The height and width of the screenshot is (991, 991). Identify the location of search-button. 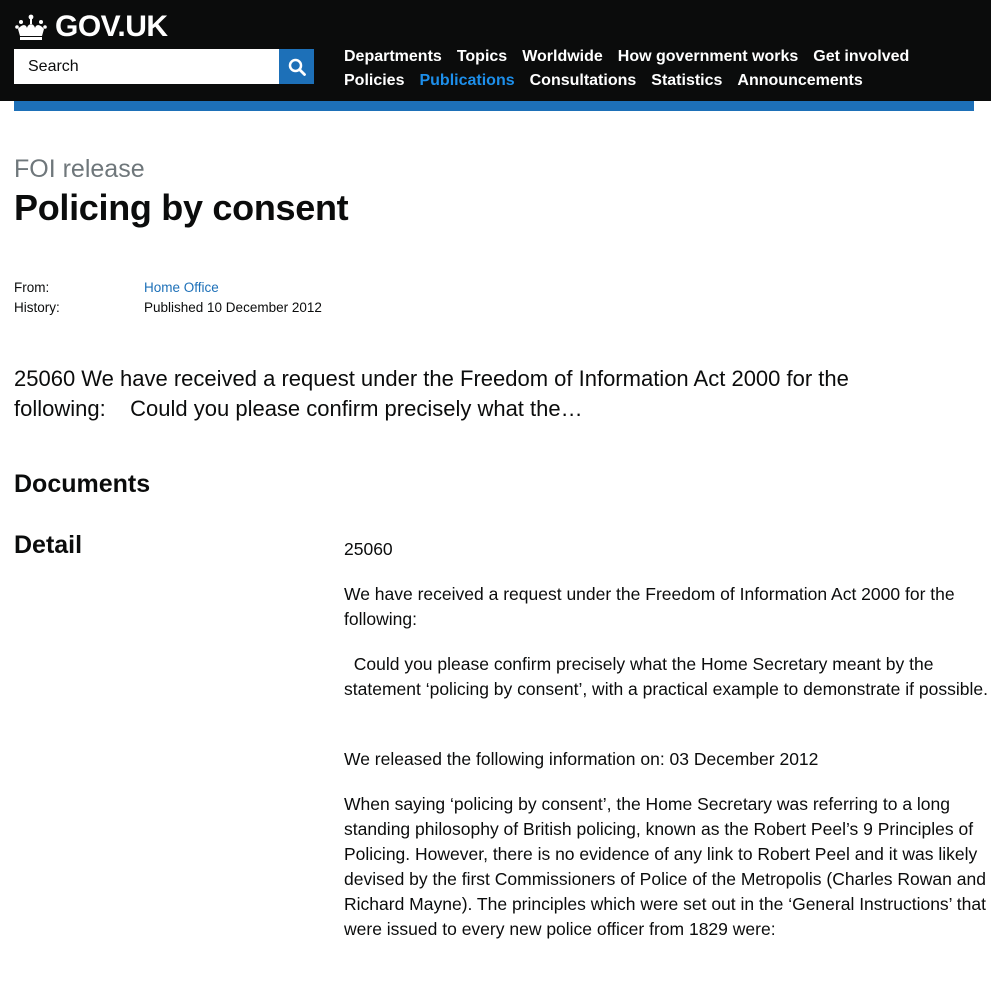
(296, 66).